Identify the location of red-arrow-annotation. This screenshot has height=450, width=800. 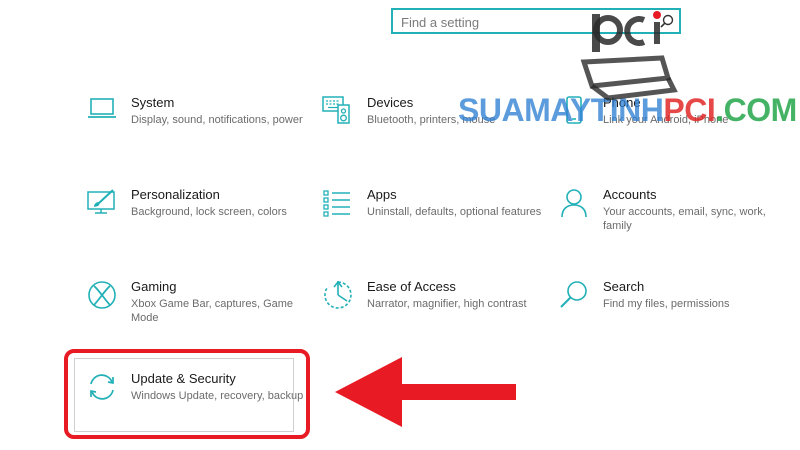
(425, 392).